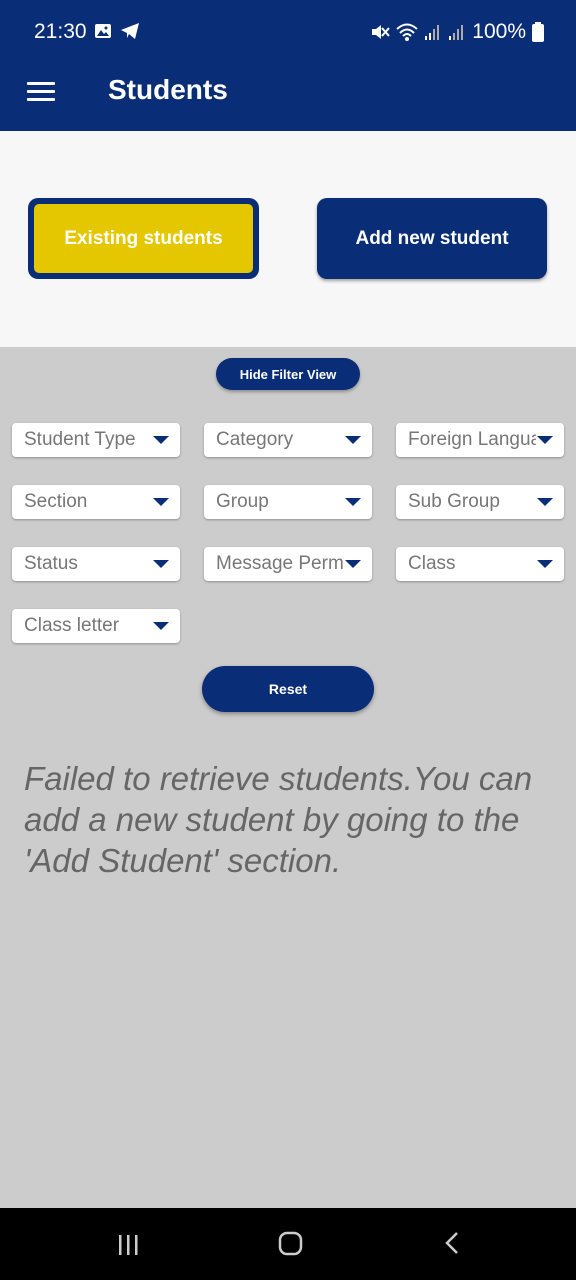 Image resolution: width=576 pixels, height=1280 pixels. Describe the element at coordinates (103, 31) in the screenshot. I see `image-icon` at that location.